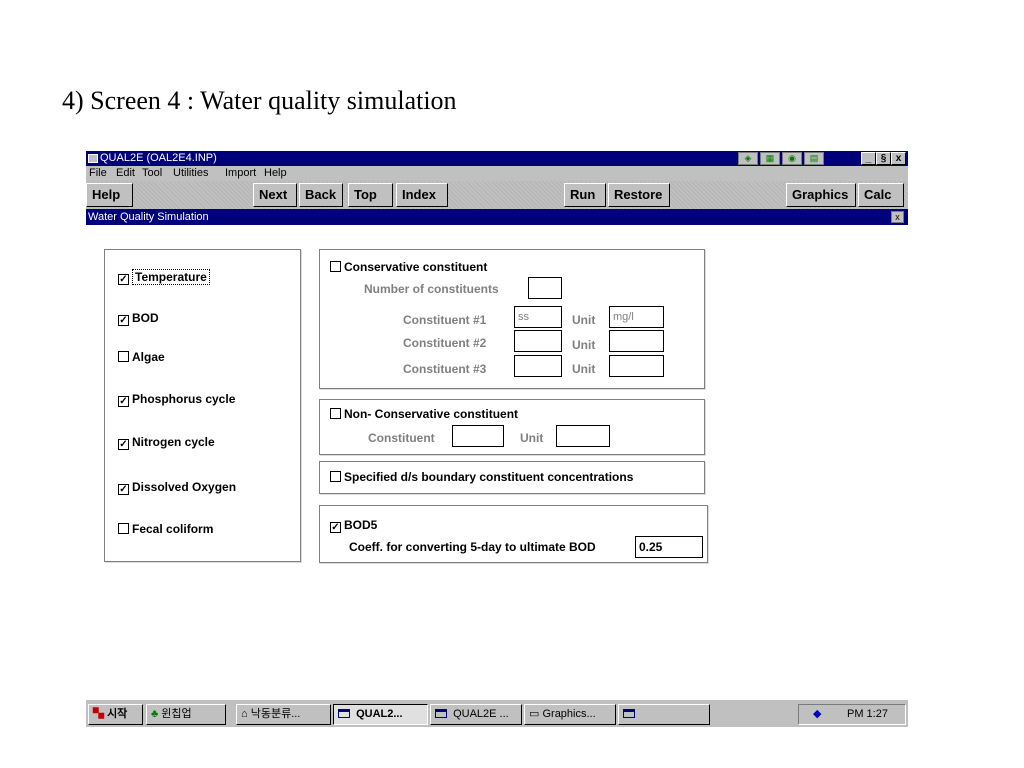 Image resolution: width=1024 pixels, height=768 pixels. I want to click on window-title: QUAL2E (OAL2E4.INP), so click(158, 158).